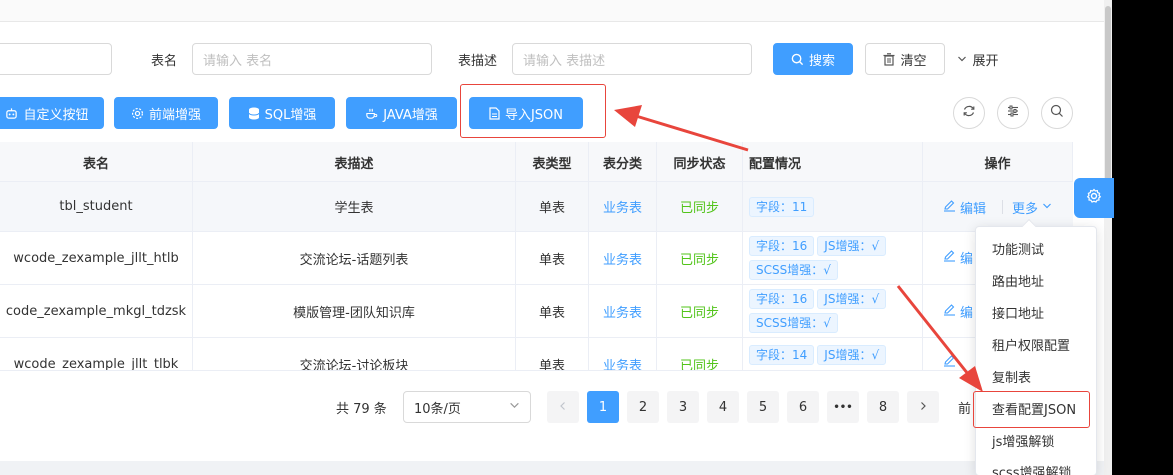 The image size is (1173, 475). Describe the element at coordinates (312, 59) in the screenshot. I see `table-name-input: 请输入 表名` at that location.